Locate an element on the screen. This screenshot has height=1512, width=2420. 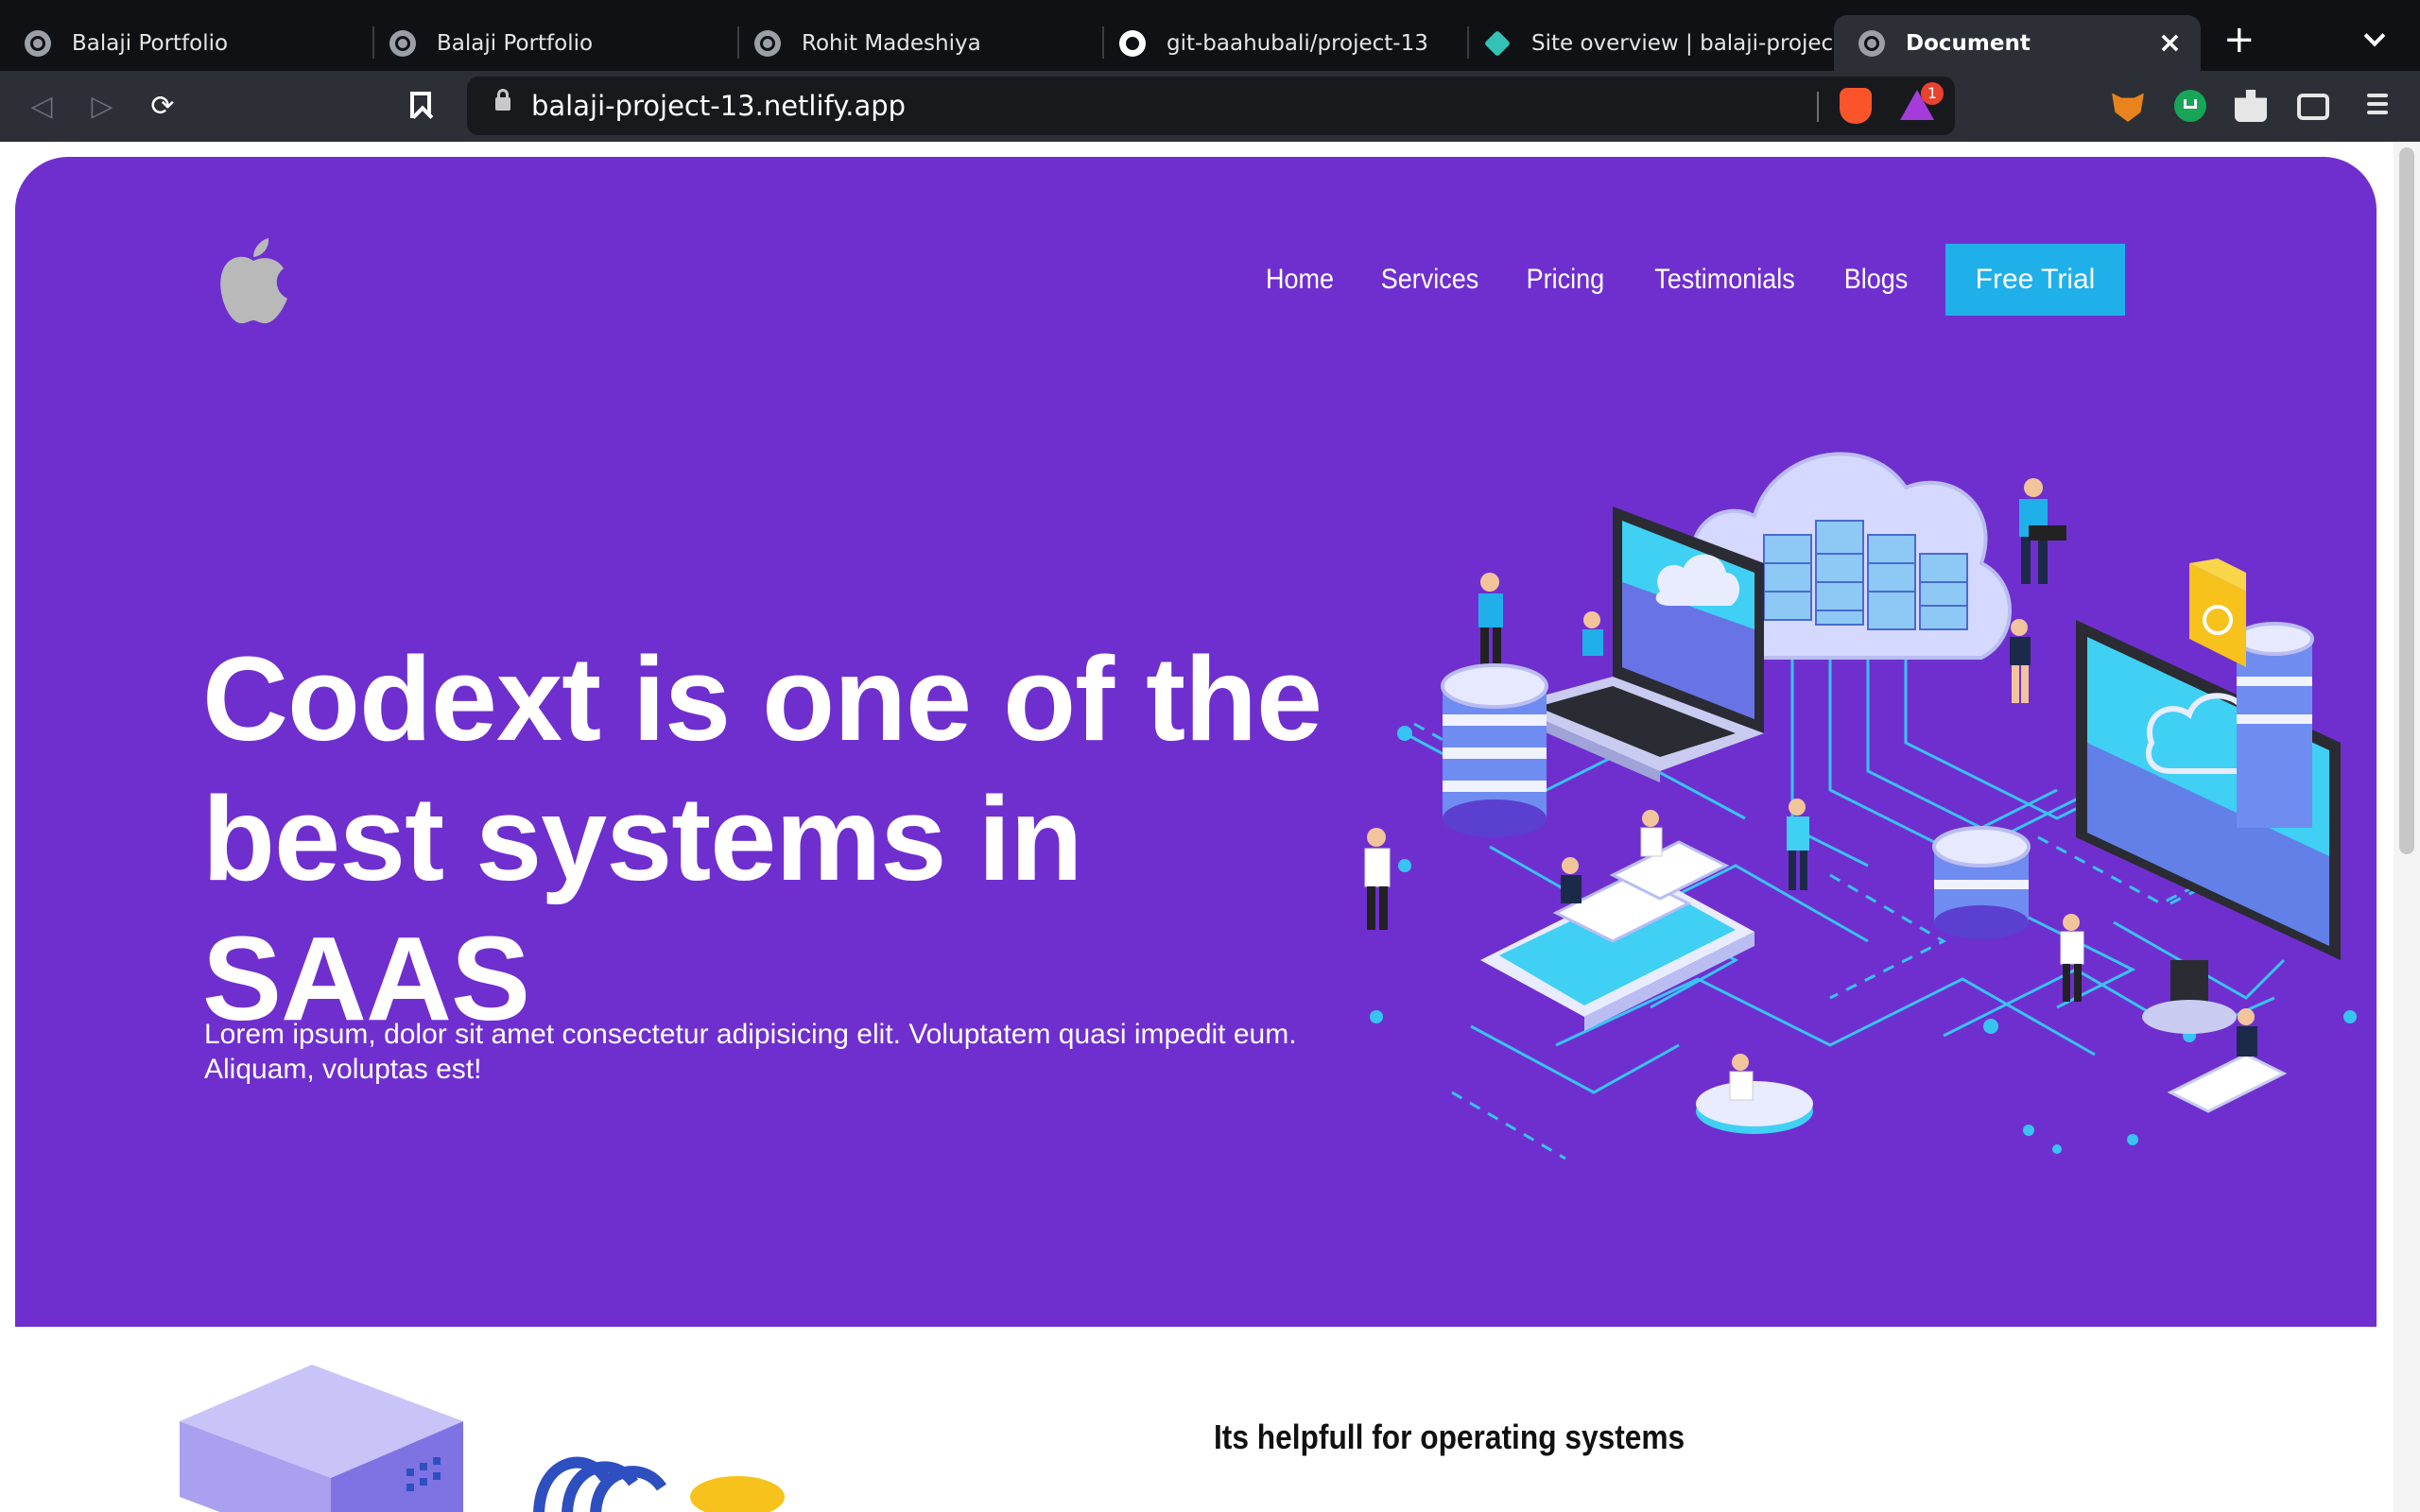
scrollbar-track is located at coordinates (2407, 827).